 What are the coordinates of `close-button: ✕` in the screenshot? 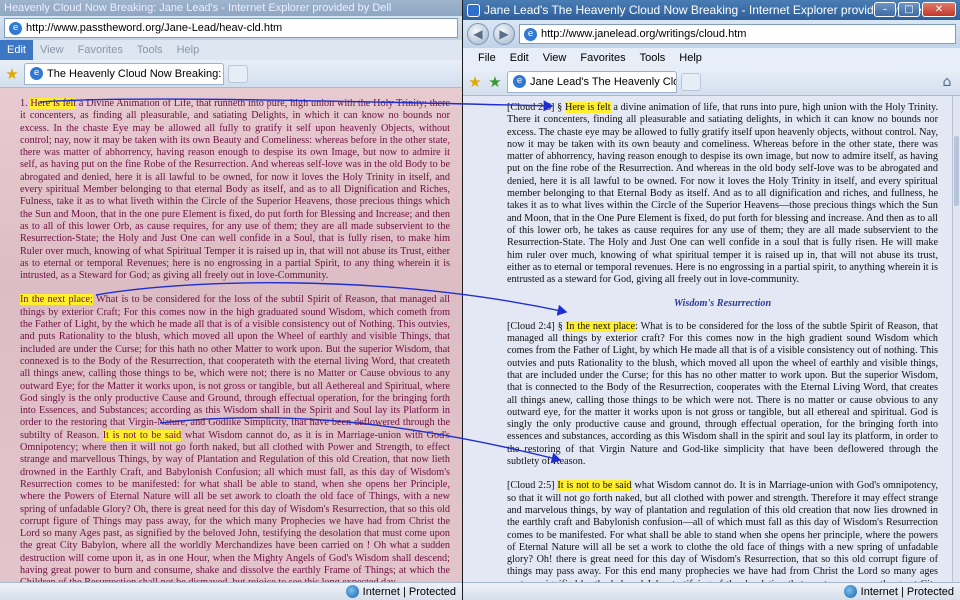 It's located at (939, 9).